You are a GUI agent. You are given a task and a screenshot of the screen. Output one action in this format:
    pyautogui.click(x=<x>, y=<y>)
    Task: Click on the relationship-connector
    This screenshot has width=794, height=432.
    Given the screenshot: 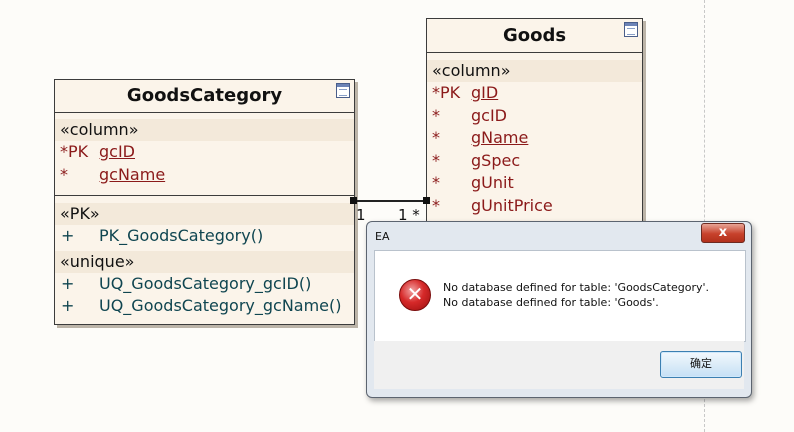 What is the action you would take?
    pyautogui.click(x=390, y=201)
    